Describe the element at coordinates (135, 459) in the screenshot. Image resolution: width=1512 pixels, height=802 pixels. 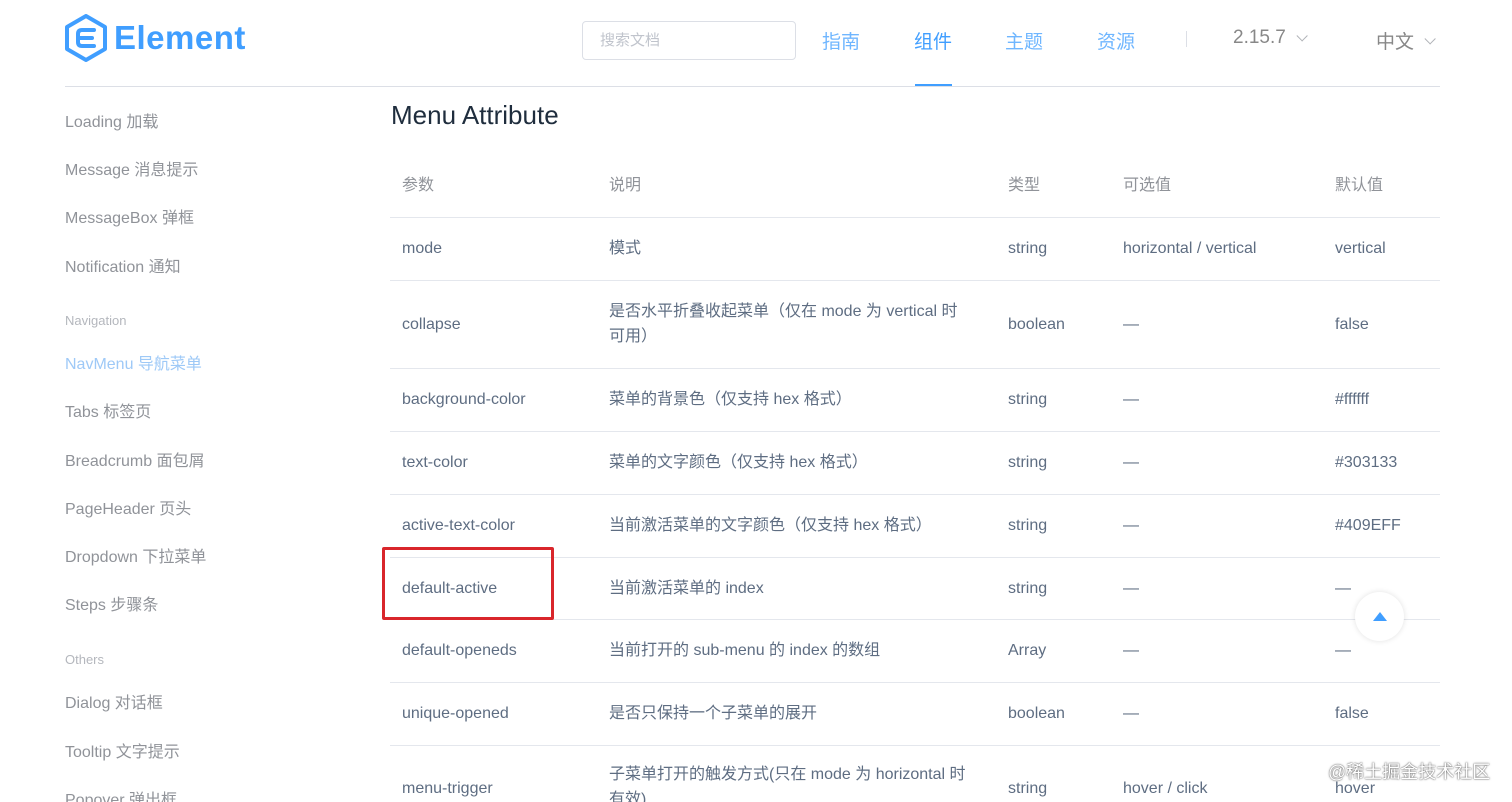
I see `sidebar-item-breadcrumb: Breadcrumb 面包屑` at that location.